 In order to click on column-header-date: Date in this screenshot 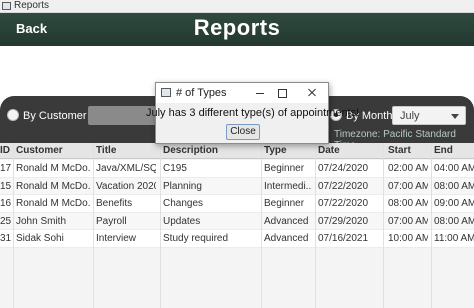, I will do `click(348, 150)`.